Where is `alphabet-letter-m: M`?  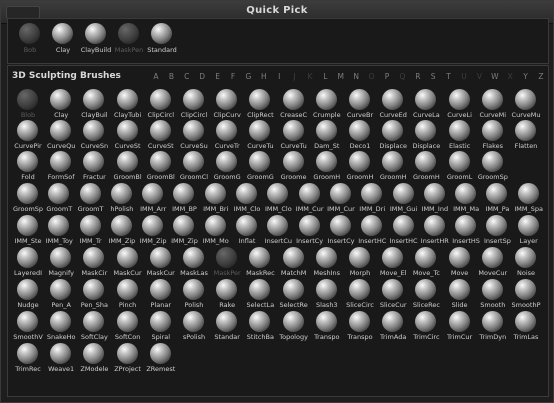 alphabet-letter-m: M is located at coordinates (341, 76).